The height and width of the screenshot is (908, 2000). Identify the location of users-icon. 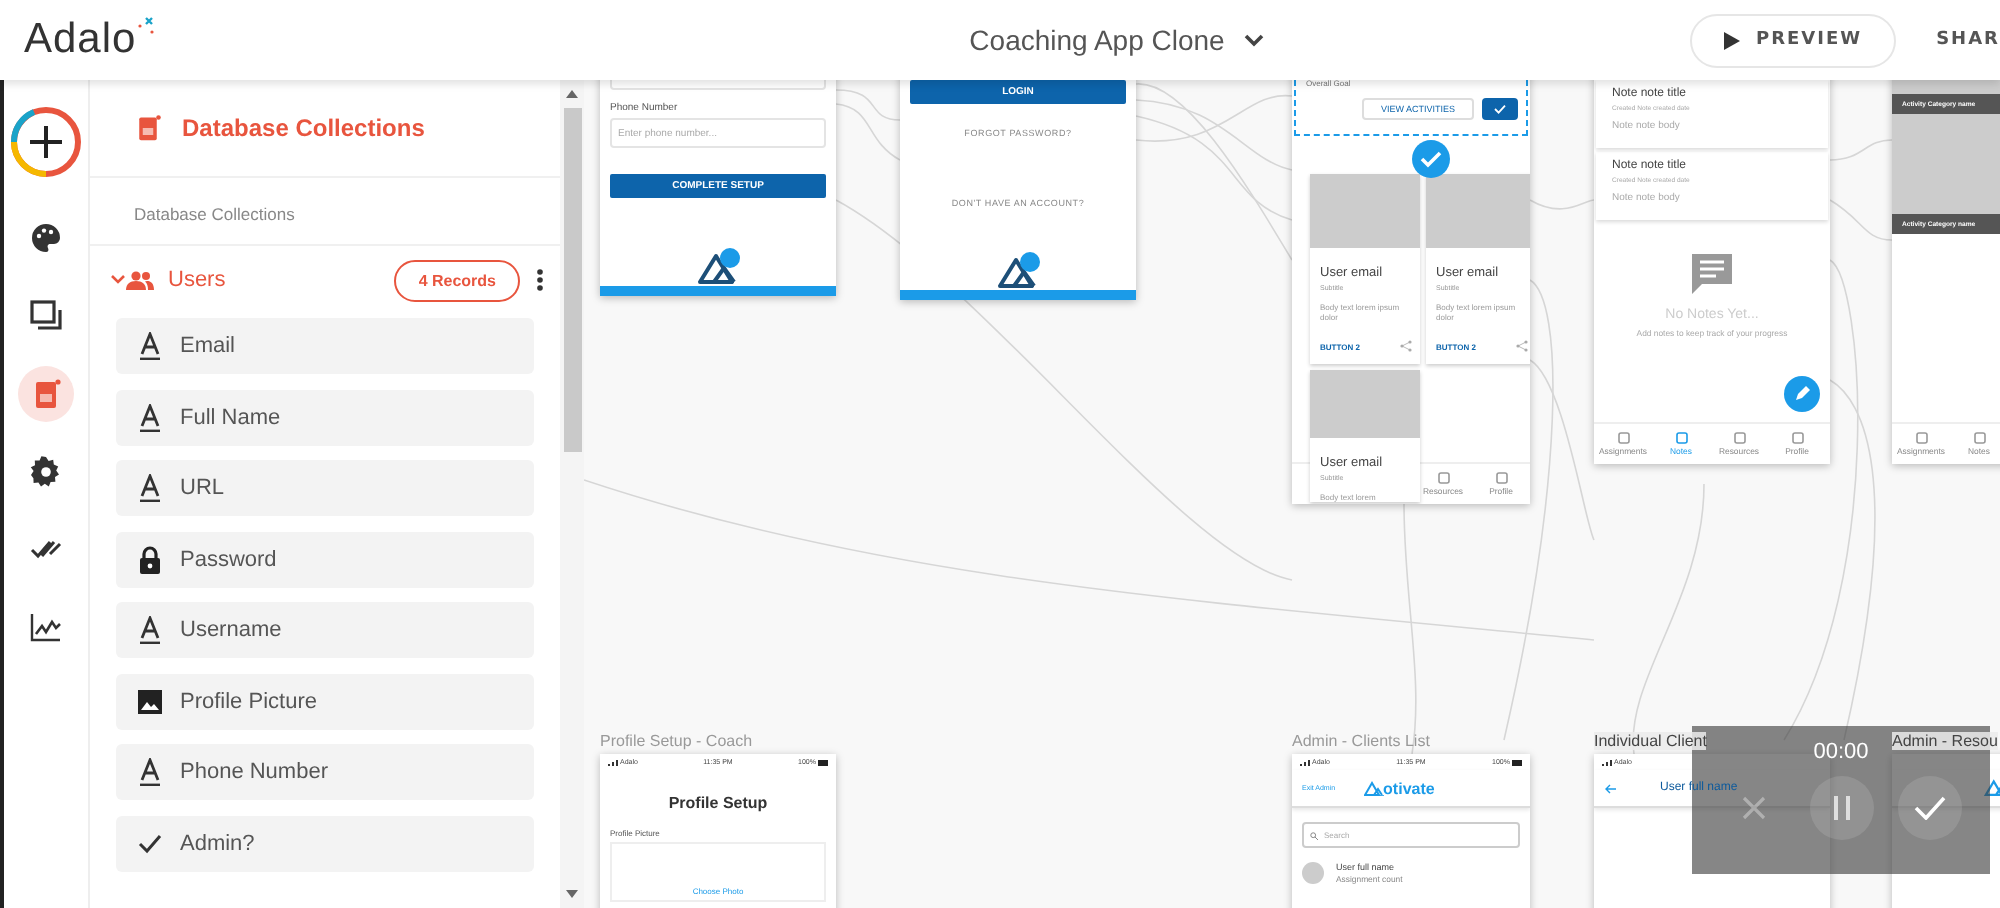
(140, 280).